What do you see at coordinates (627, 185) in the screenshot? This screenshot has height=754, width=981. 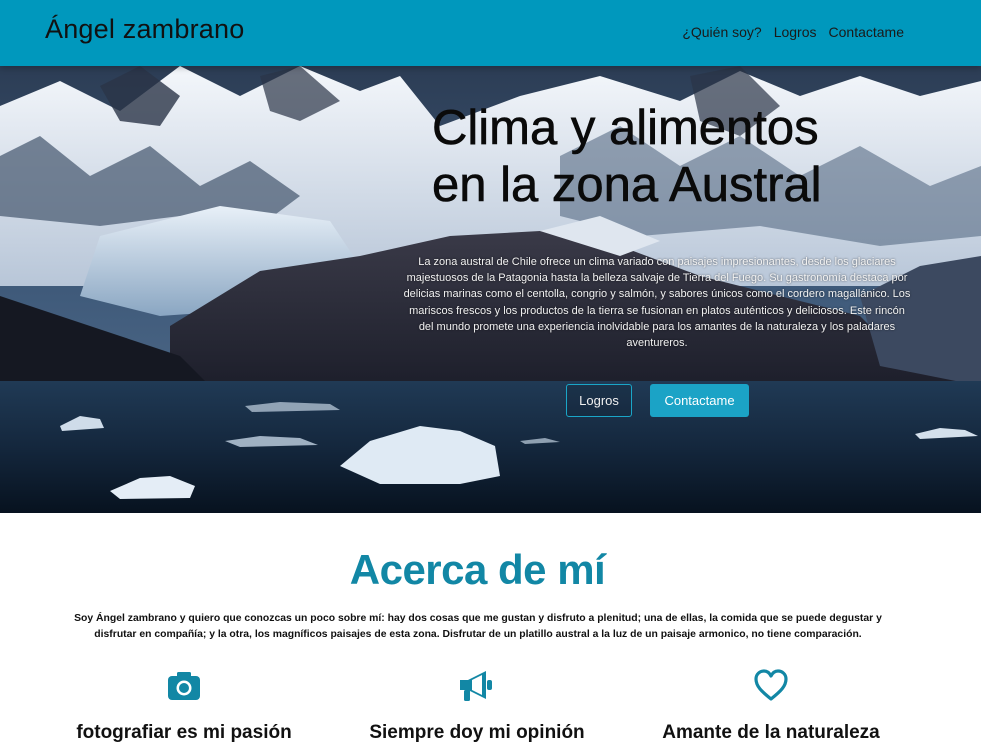 I see `hero-title-line2: en la zona Austral` at bounding box center [627, 185].